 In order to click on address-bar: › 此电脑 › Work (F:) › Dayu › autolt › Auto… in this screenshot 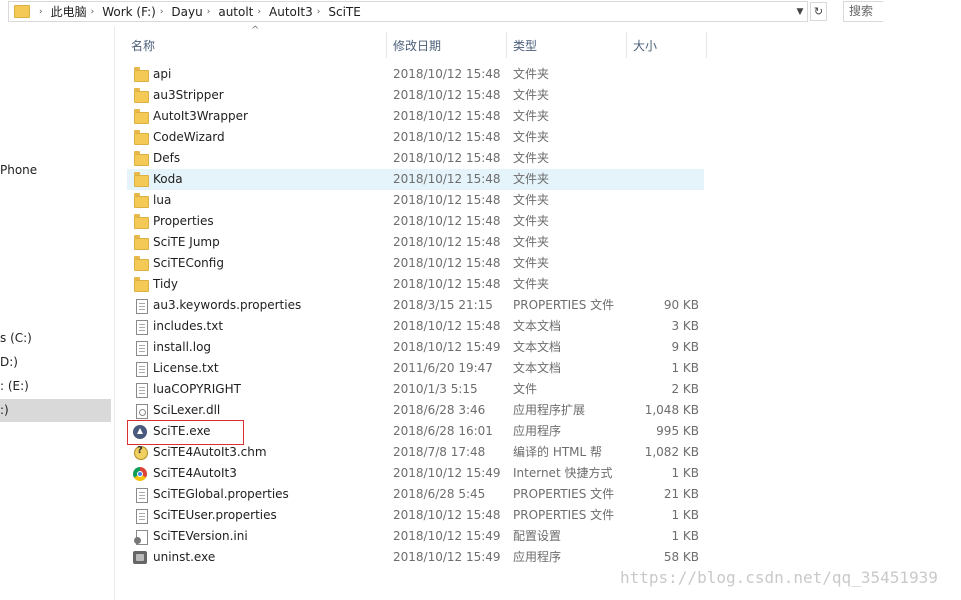, I will do `click(408, 11)`.